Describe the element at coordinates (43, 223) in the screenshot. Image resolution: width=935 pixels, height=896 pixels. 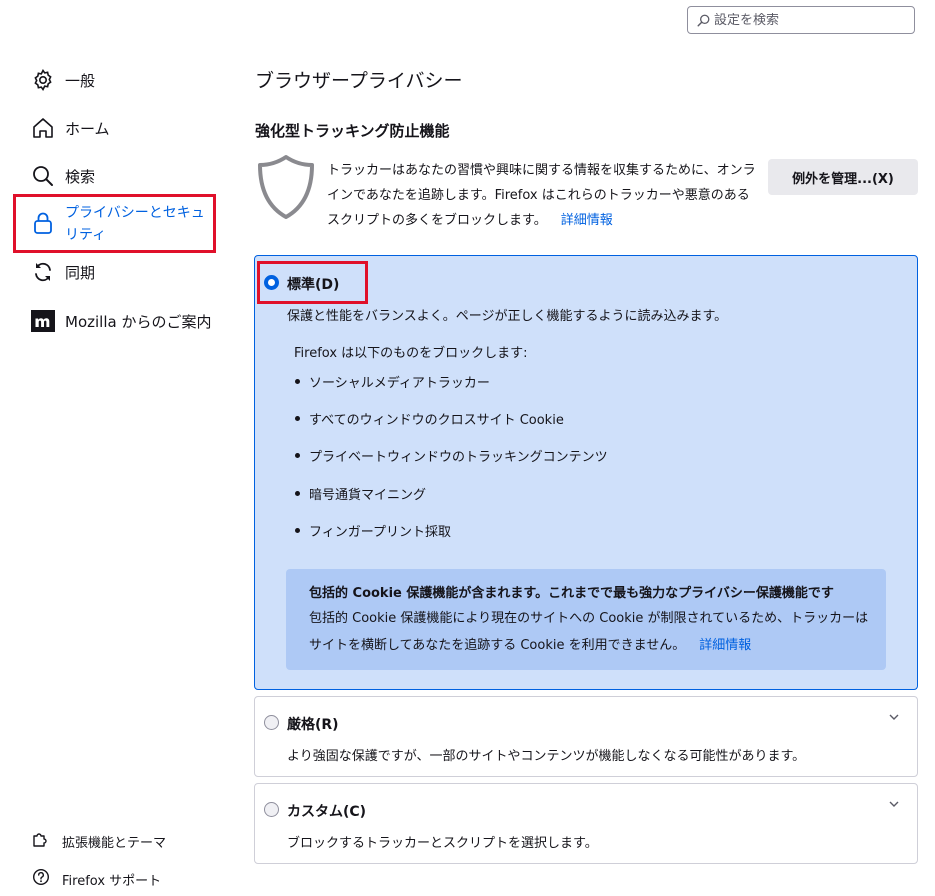
I see `lock-icon` at that location.